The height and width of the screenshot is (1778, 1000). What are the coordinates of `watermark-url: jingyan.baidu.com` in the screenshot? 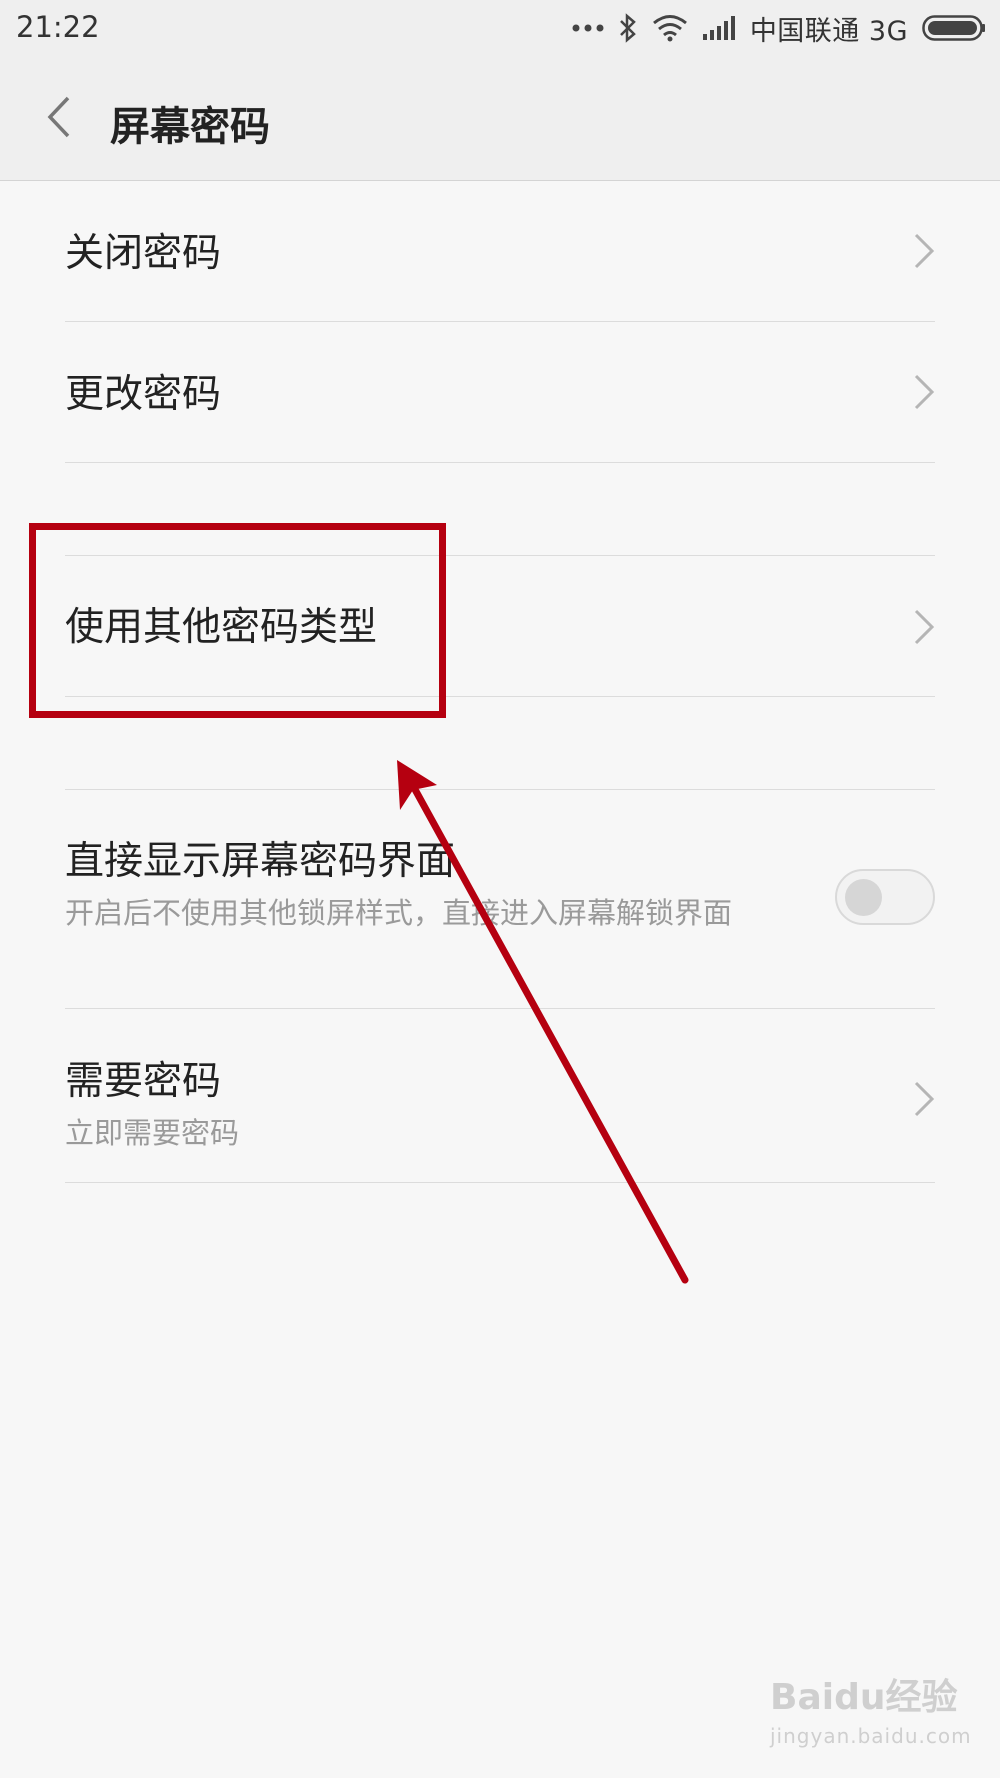 It's located at (871, 1736).